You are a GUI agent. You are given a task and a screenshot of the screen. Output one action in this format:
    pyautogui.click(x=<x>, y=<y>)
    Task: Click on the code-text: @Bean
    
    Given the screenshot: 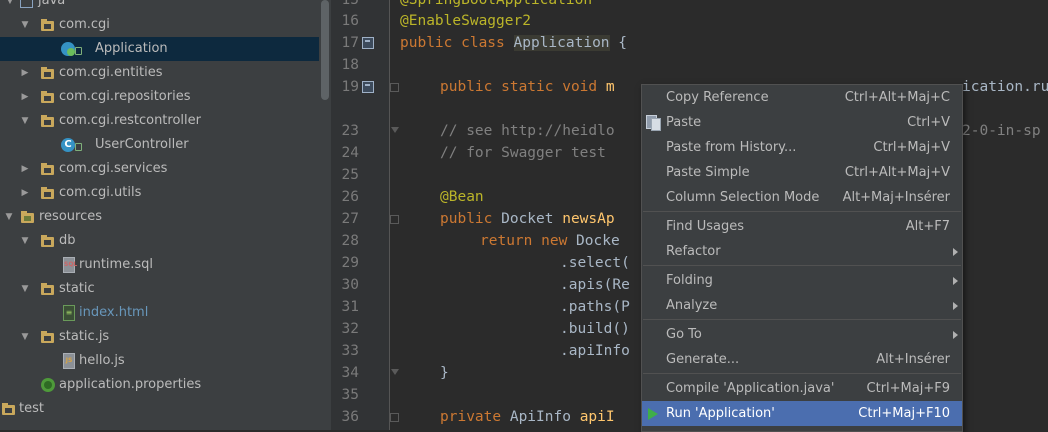 What is the action you would take?
    pyautogui.click(x=462, y=197)
    